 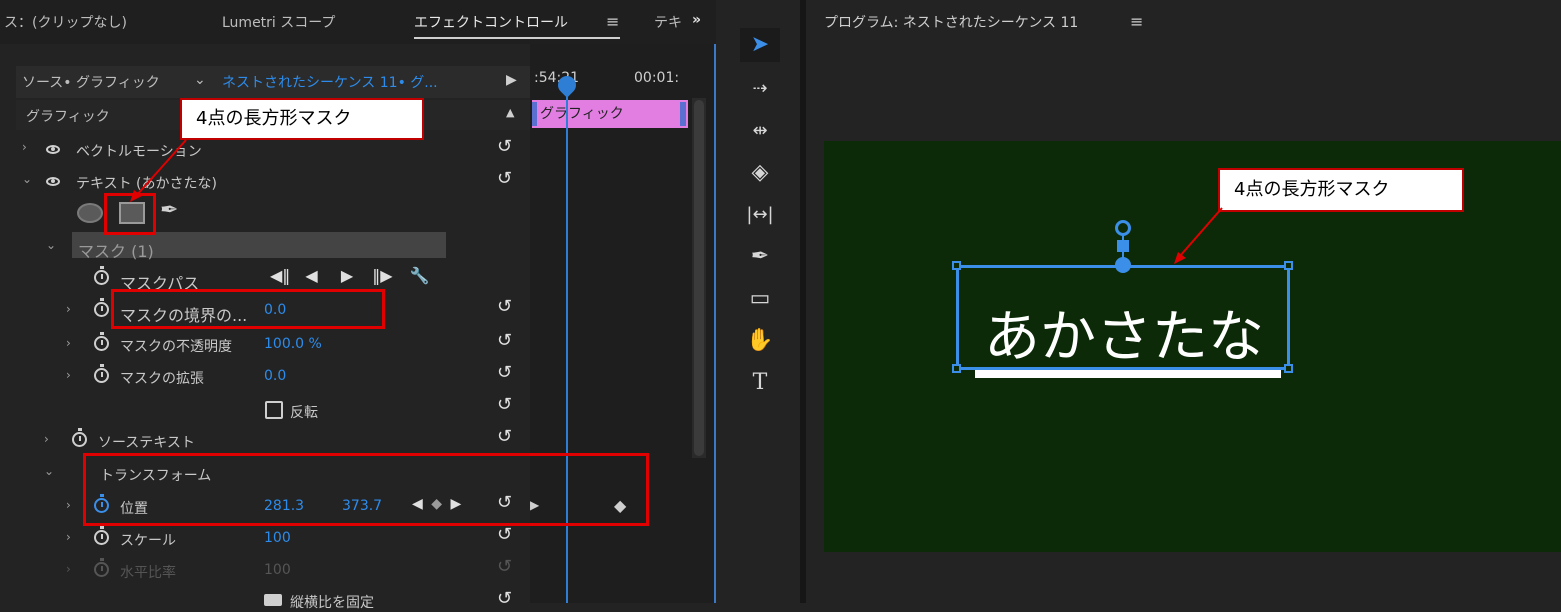 I want to click on program-monitor-title: プログラム: ネストされたシーケンス 11, so click(x=951, y=23).